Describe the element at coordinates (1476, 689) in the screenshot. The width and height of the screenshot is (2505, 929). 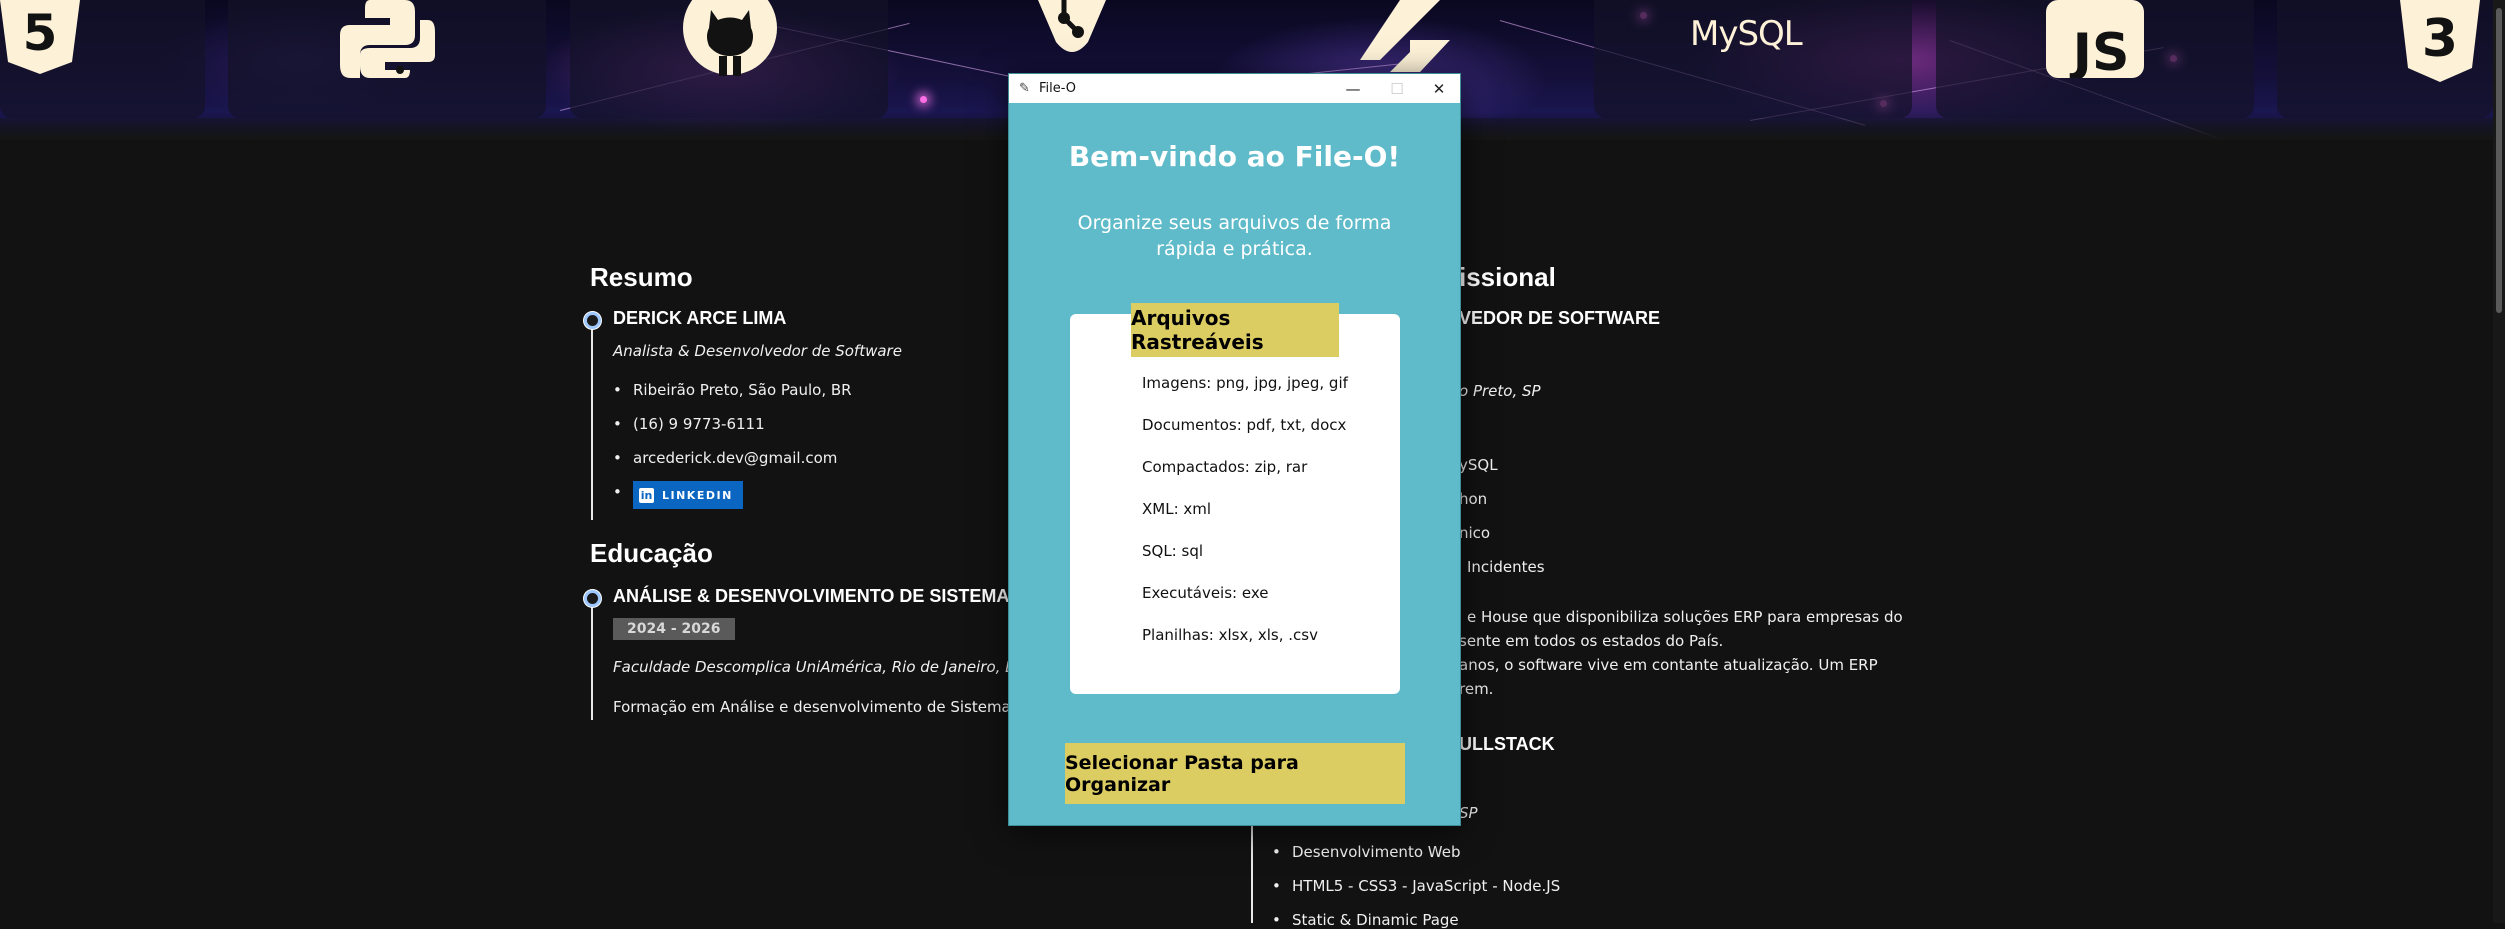
I see `job1-desc-line: rem.` at that location.